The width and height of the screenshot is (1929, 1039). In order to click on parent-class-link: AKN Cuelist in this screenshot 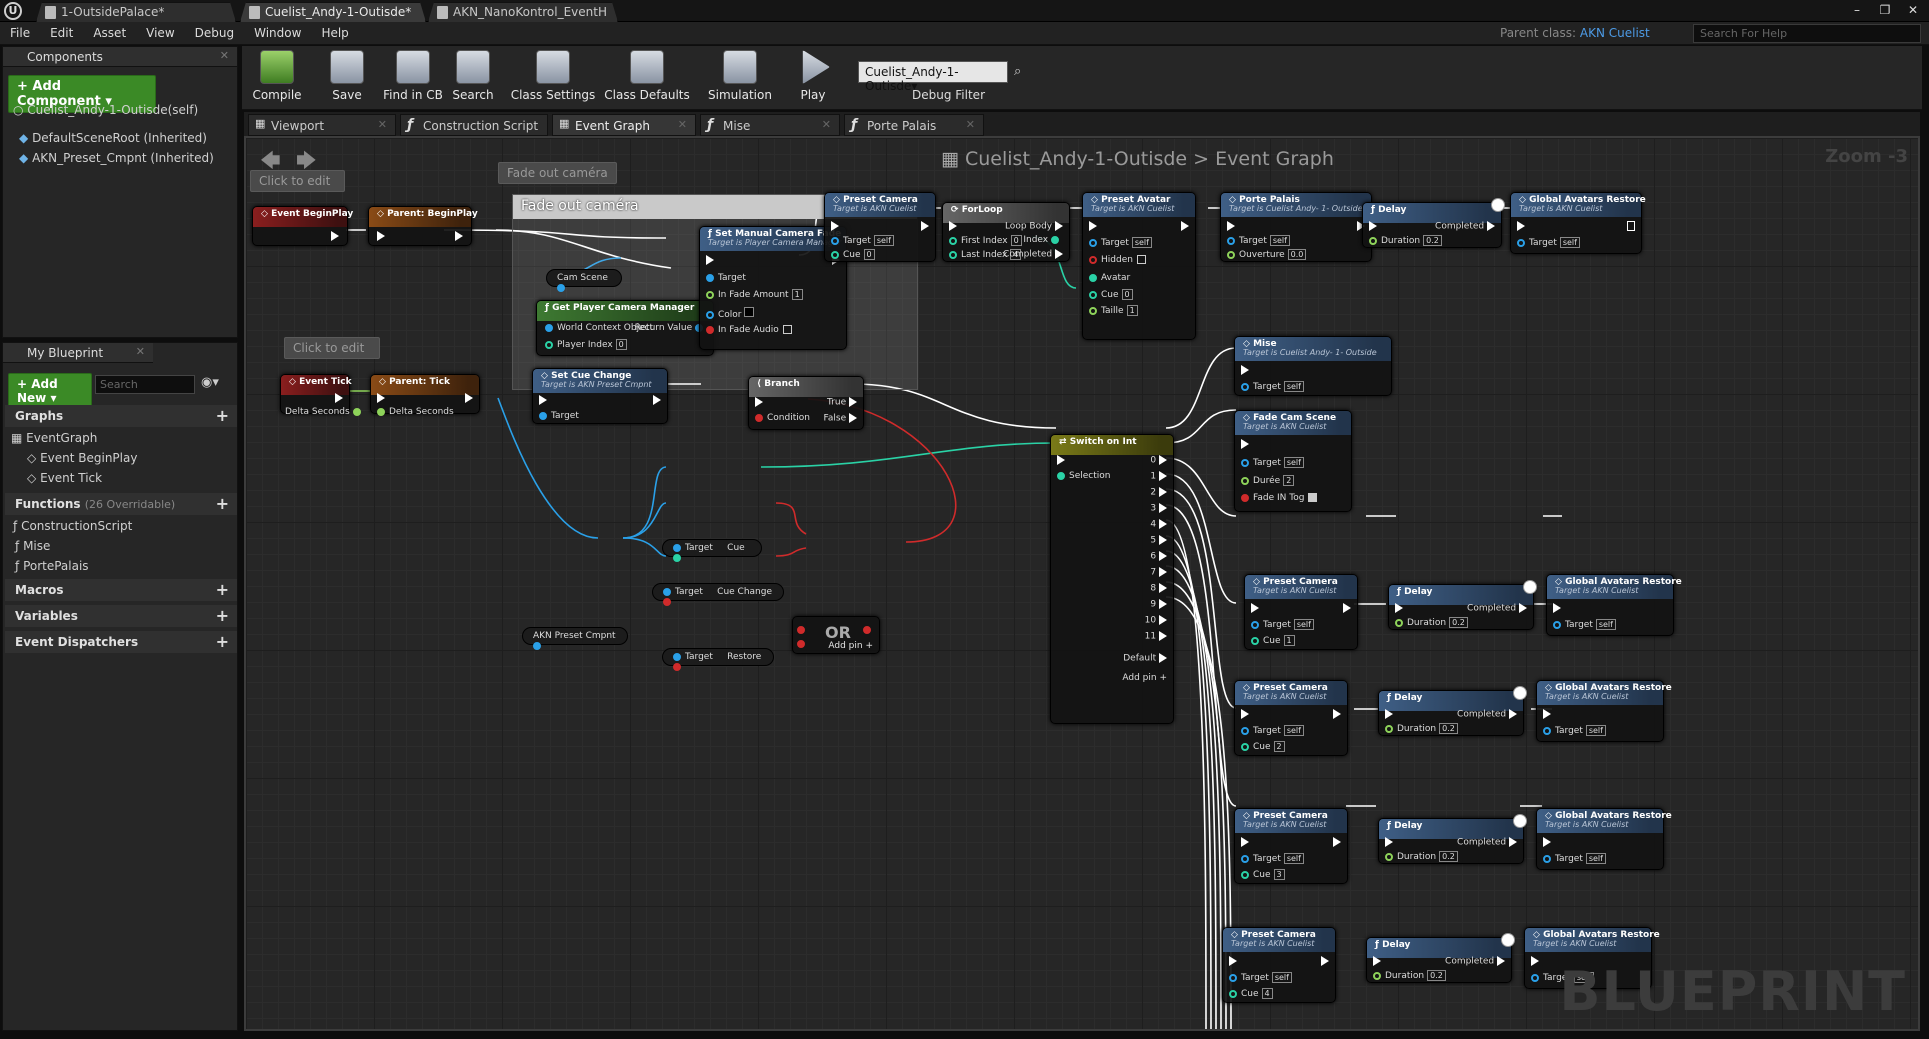, I will do `click(1615, 33)`.